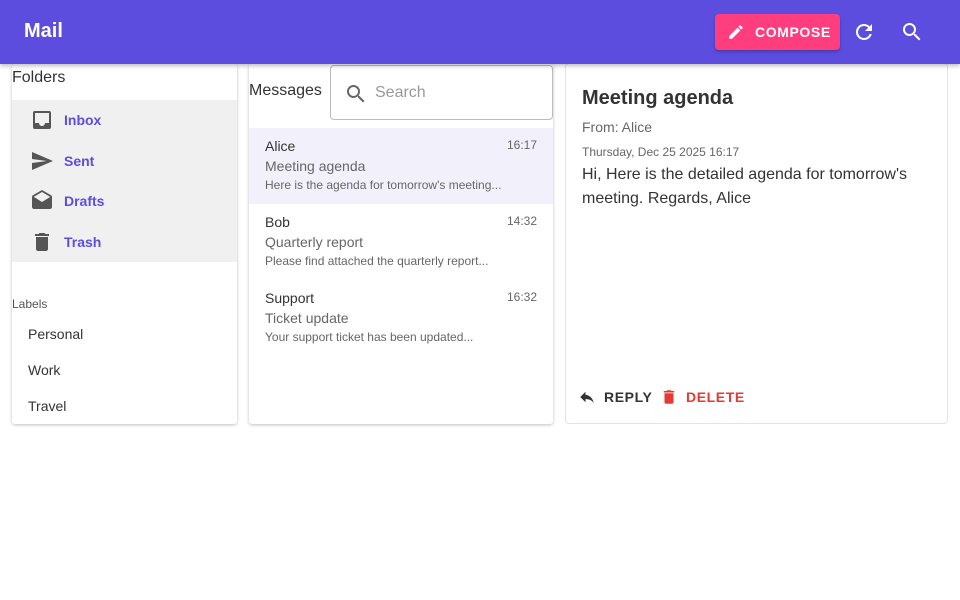  I want to click on app-bar: Mail COMPOSE, so click(480, 32).